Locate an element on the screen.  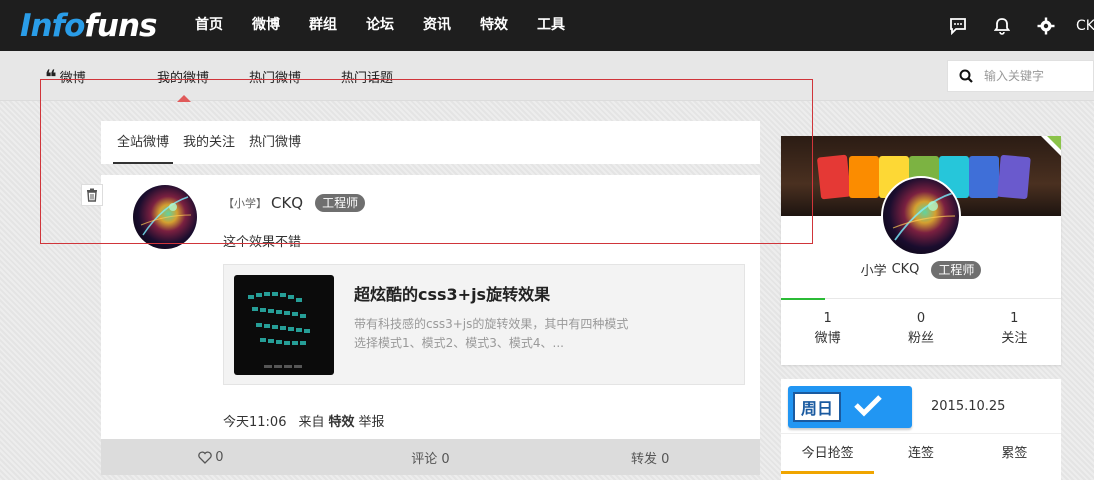
share-title: 超炫酷的css3+js旋转效果 is located at coordinates (452, 293).